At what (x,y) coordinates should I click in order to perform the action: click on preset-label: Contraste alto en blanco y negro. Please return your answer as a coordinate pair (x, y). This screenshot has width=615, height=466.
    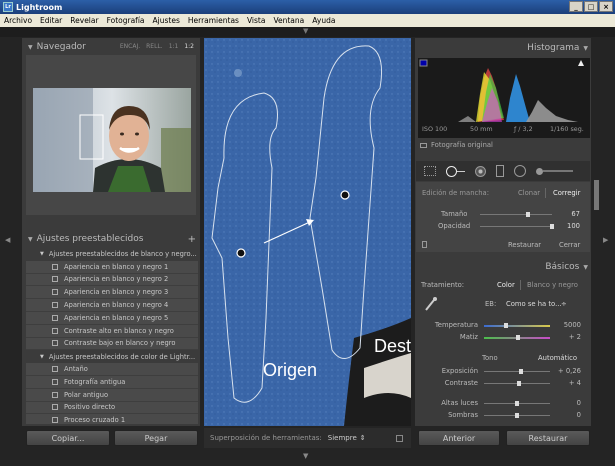
    Looking at the image, I should click on (119, 330).